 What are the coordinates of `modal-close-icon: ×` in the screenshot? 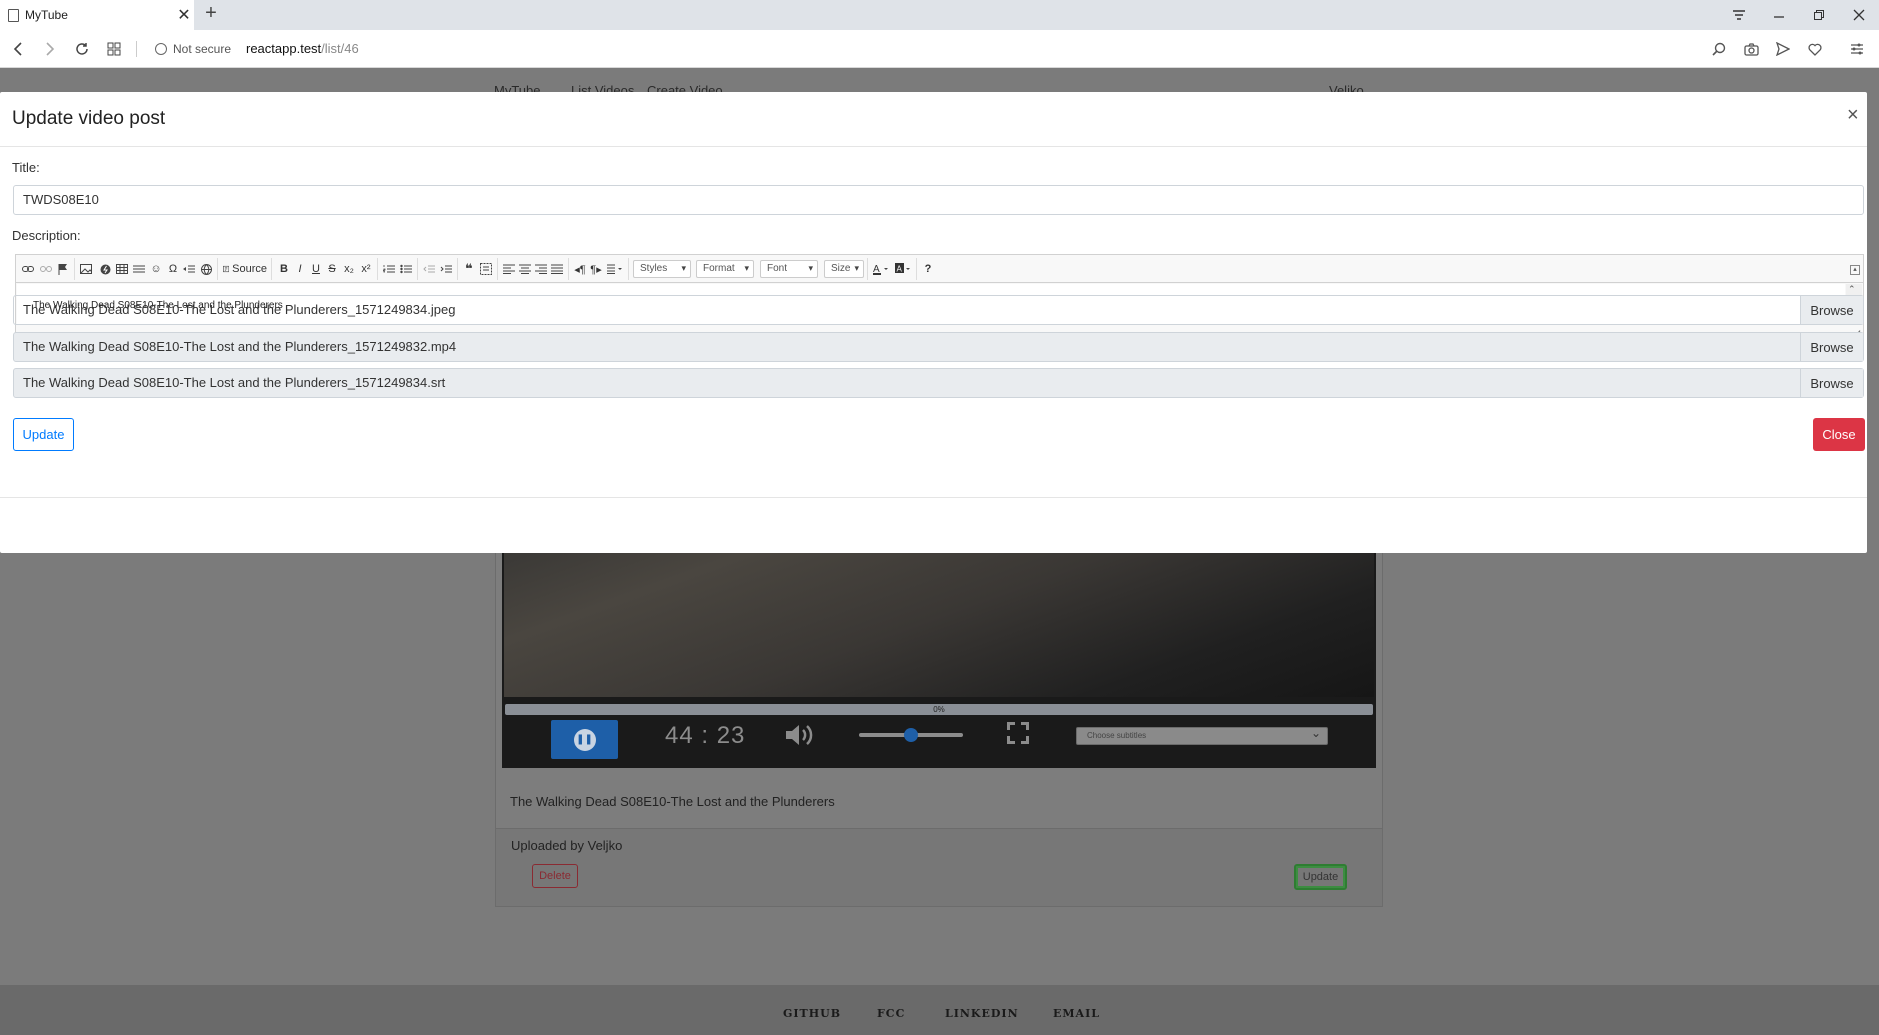 It's located at (1853, 115).